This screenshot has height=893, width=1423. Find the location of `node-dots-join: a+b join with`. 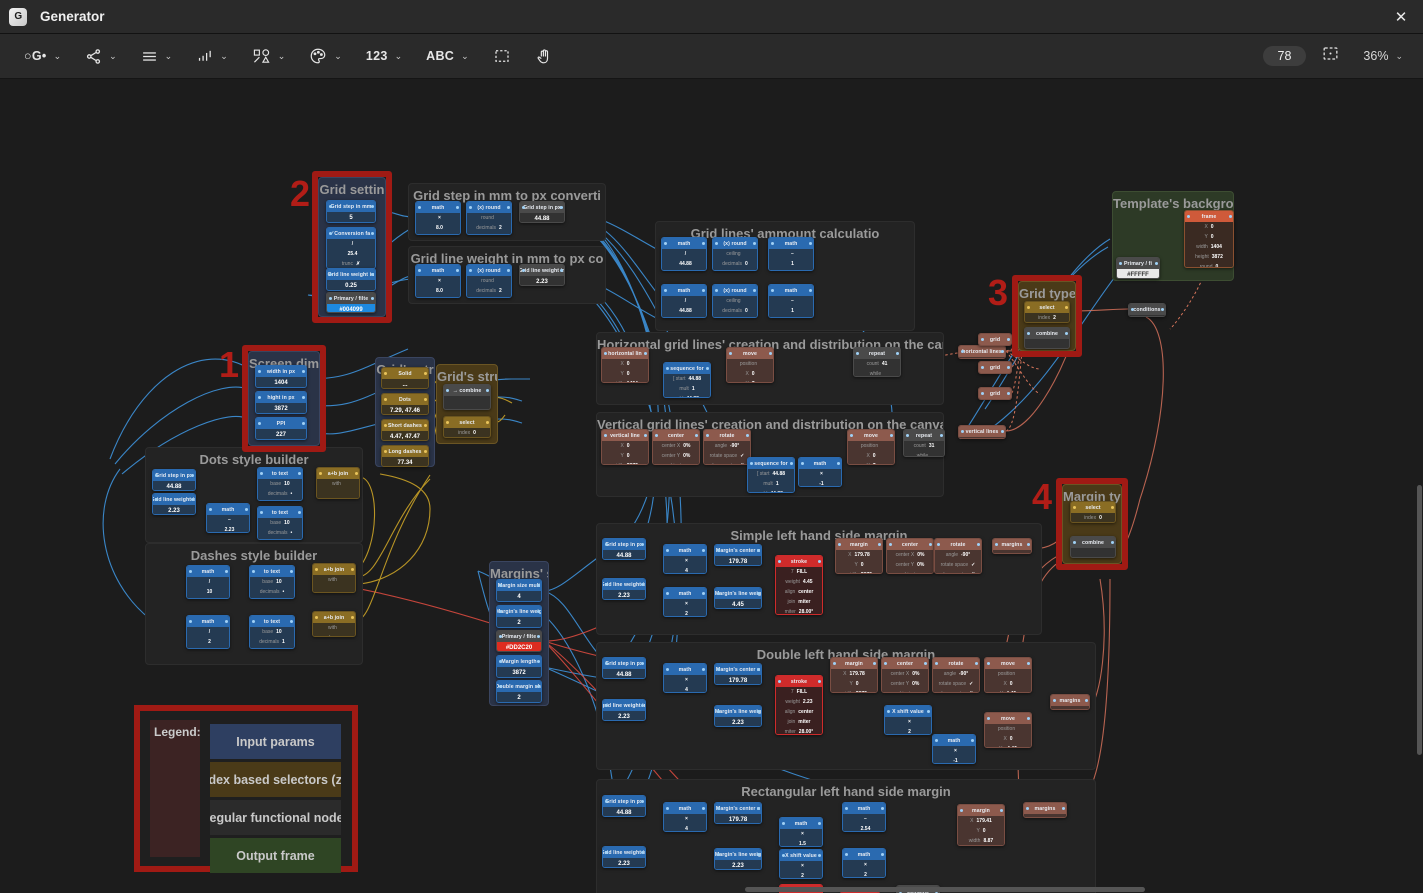

node-dots-join: a+b join with is located at coordinates (338, 483).